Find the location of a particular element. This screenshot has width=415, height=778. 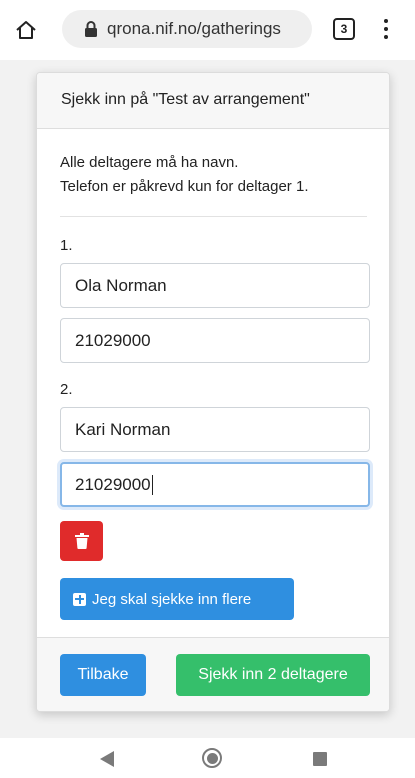

home-icon is located at coordinates (26, 30).